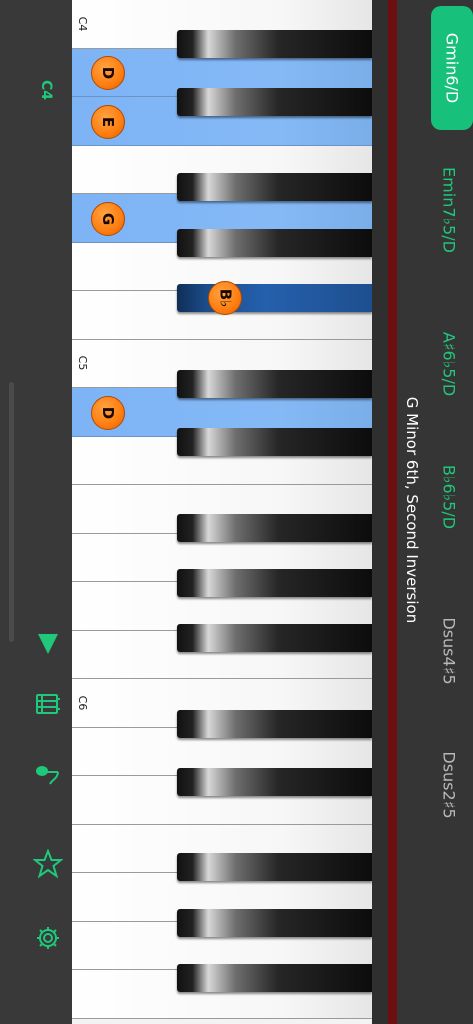  What do you see at coordinates (274, 528) in the screenshot?
I see `black-key-fs5` at bounding box center [274, 528].